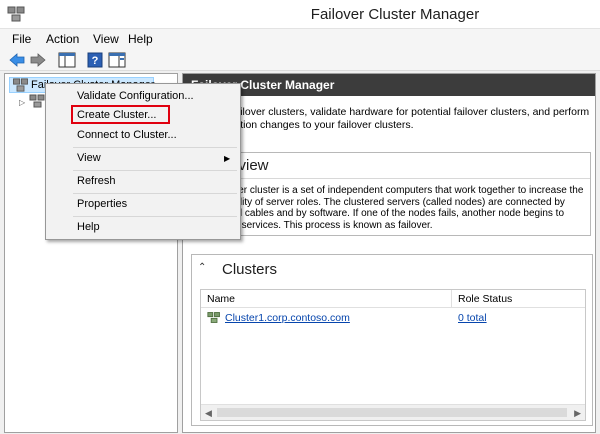  I want to click on cluster-name-link: Cluster1.corp.contoso.com, so click(287, 318).